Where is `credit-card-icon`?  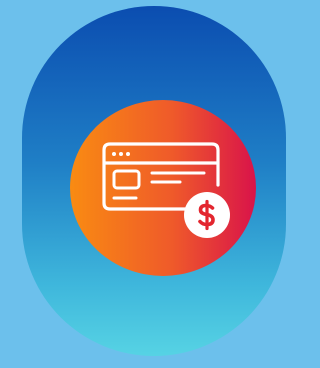 credit-card-icon is located at coordinates (161, 176).